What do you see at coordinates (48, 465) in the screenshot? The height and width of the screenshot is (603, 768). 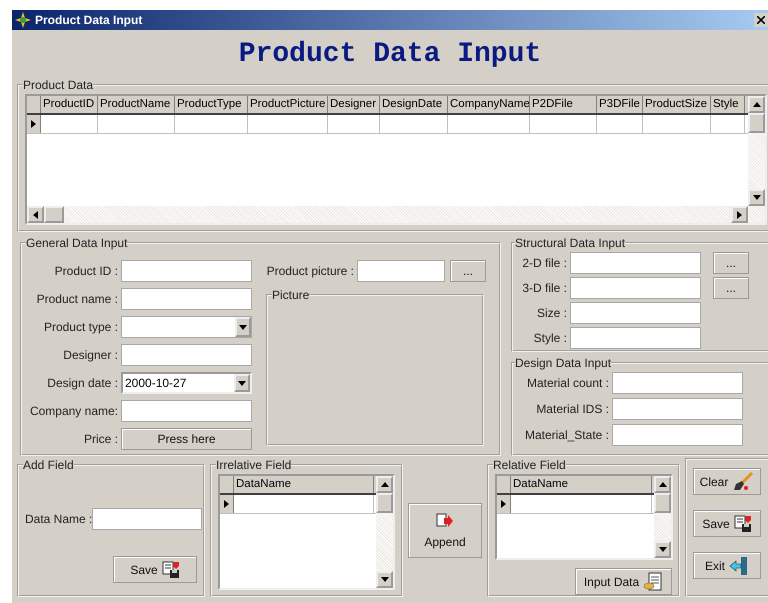 I see `group-label: Add Field` at bounding box center [48, 465].